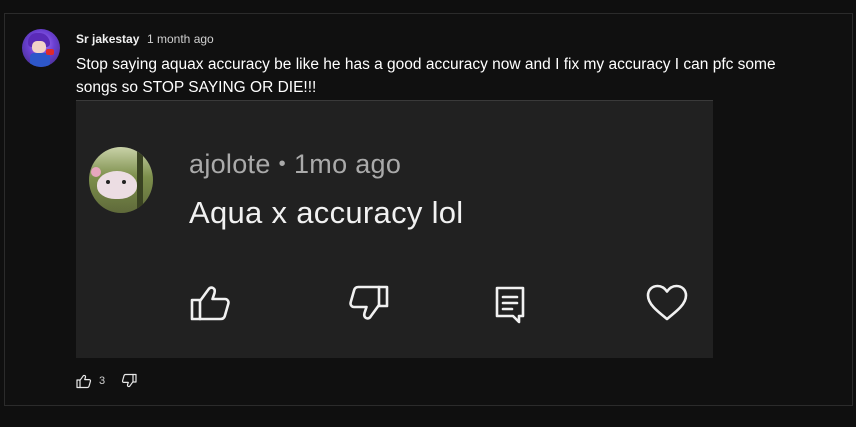 This screenshot has width=856, height=427. Describe the element at coordinates (102, 381) in the screenshot. I see `like-count: 3` at that location.